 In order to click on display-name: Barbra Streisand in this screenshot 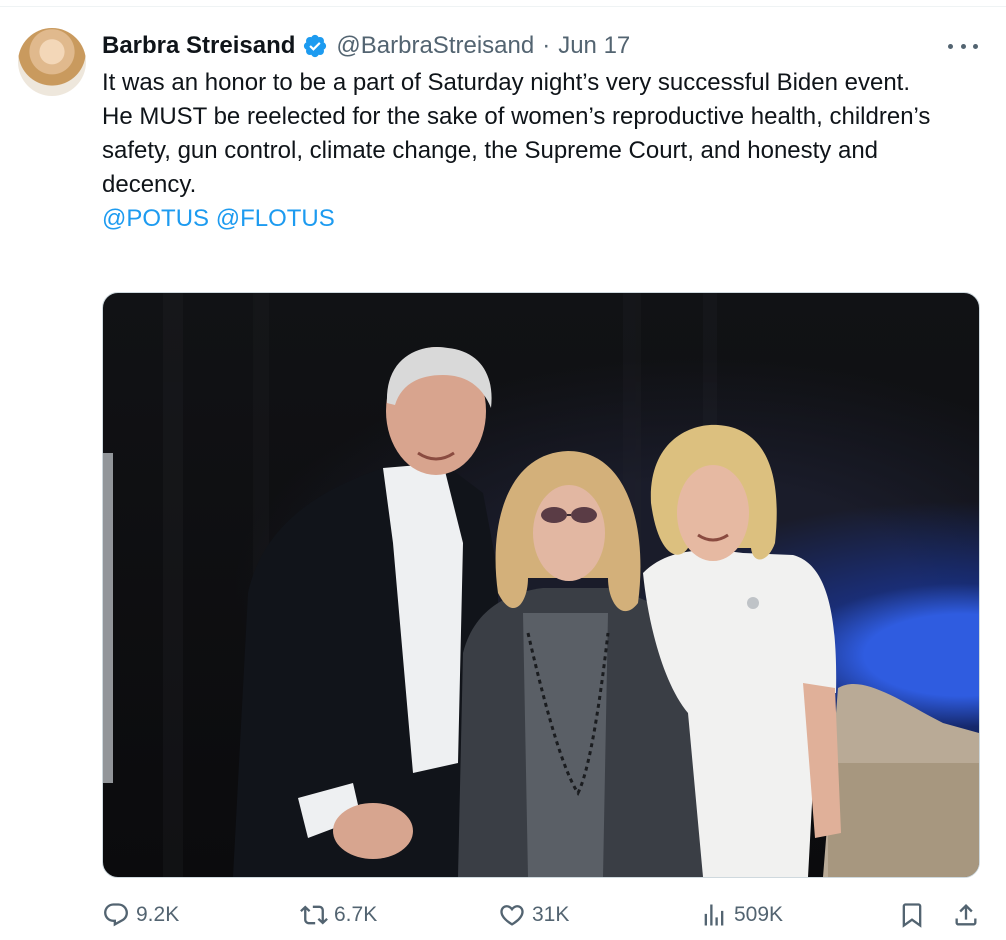, I will do `click(198, 46)`.